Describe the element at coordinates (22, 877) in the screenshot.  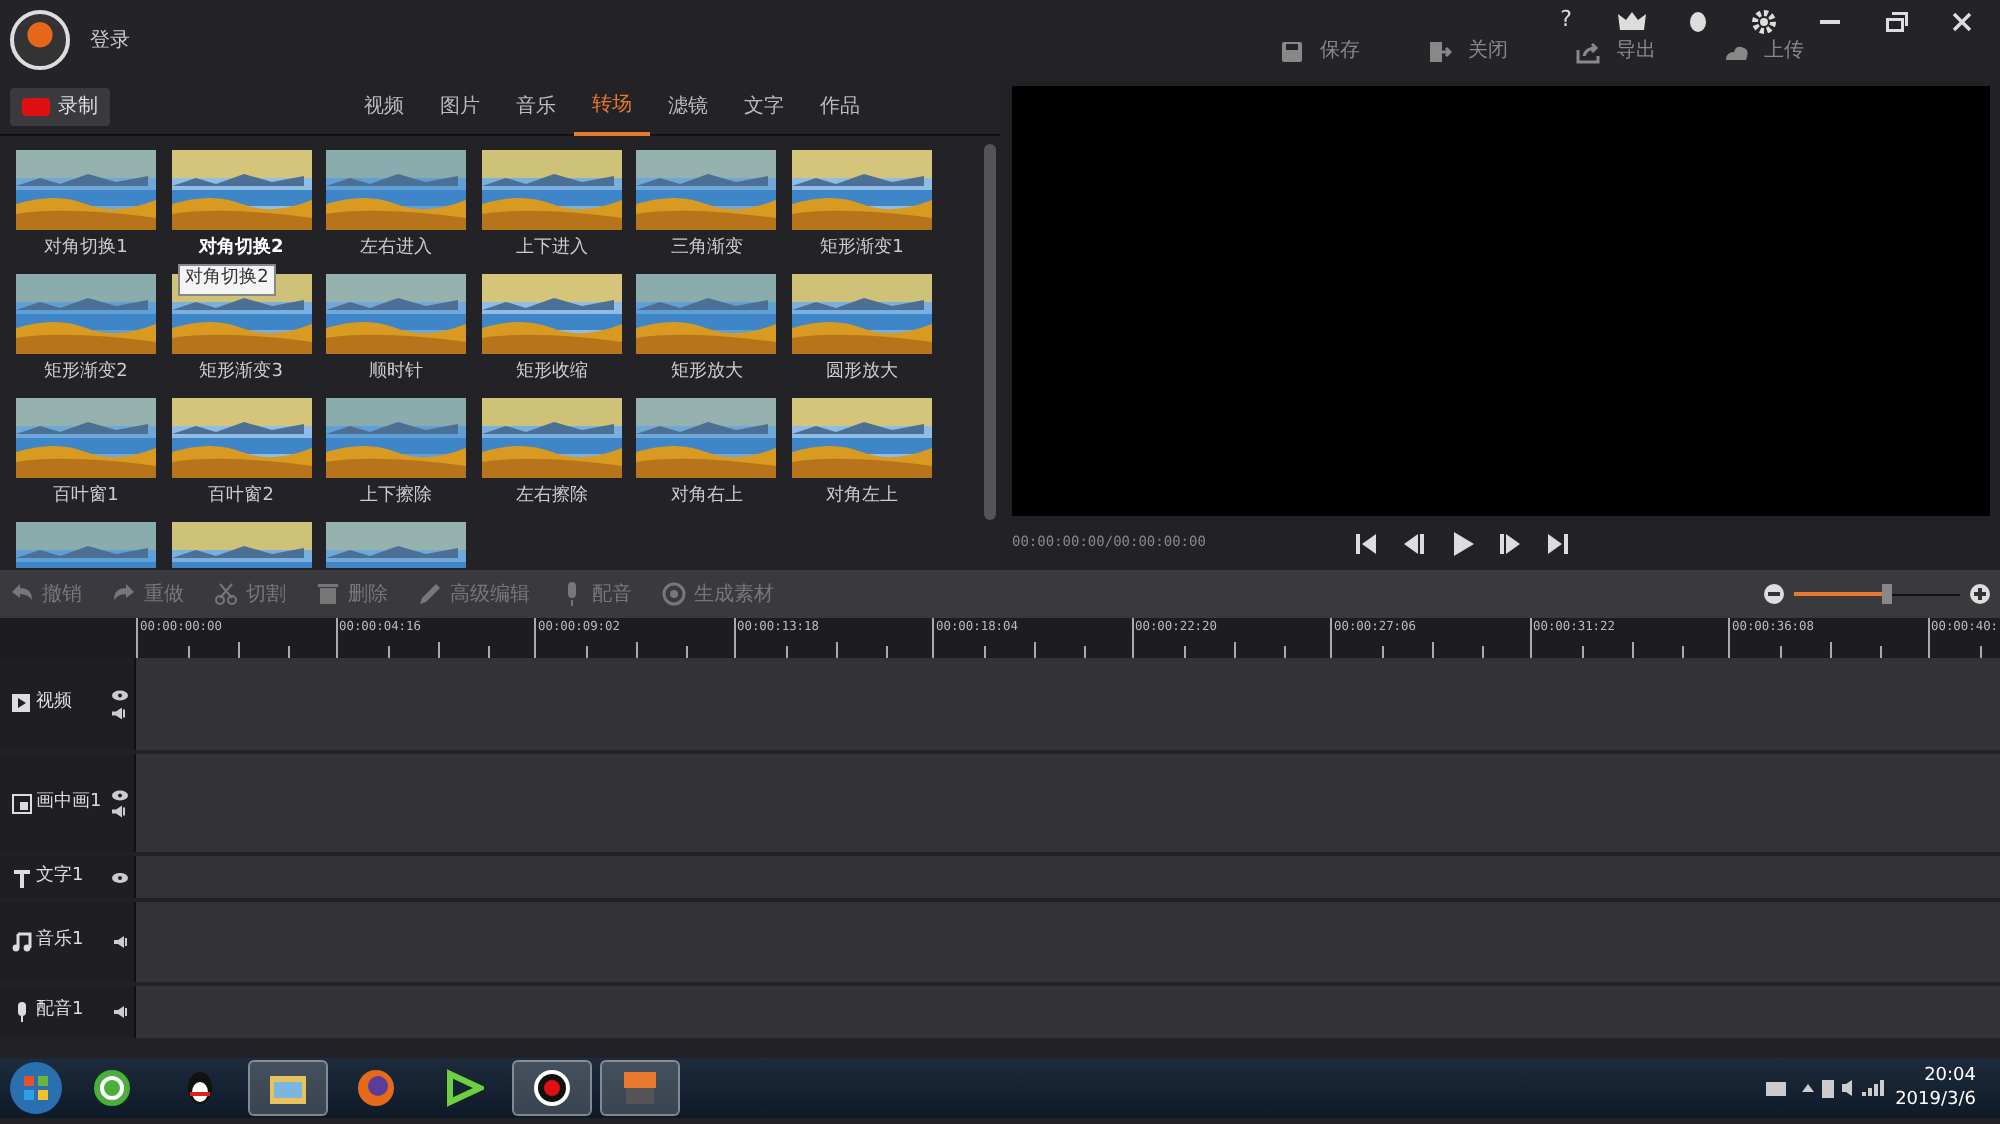
I see `text-icon` at that location.